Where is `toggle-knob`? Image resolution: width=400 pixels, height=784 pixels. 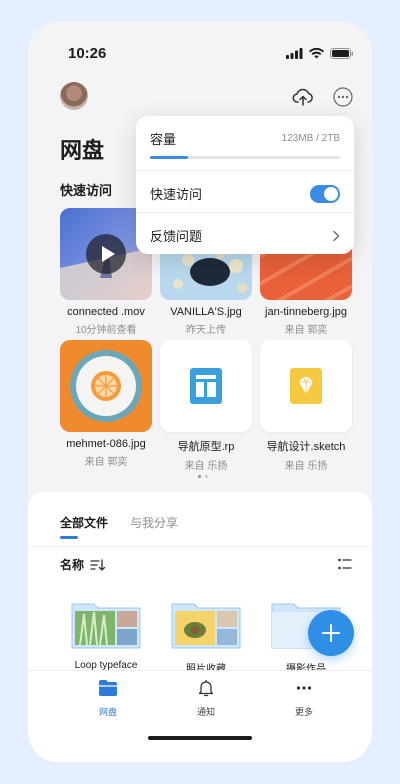 toggle-knob is located at coordinates (331, 193).